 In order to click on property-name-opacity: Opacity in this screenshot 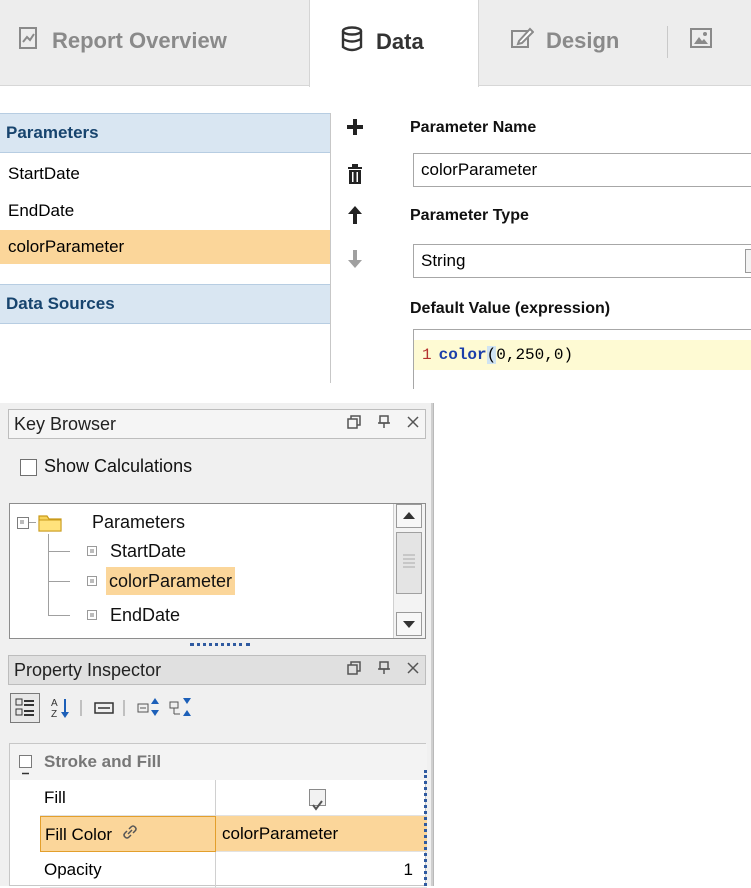, I will do `click(128, 870)`.